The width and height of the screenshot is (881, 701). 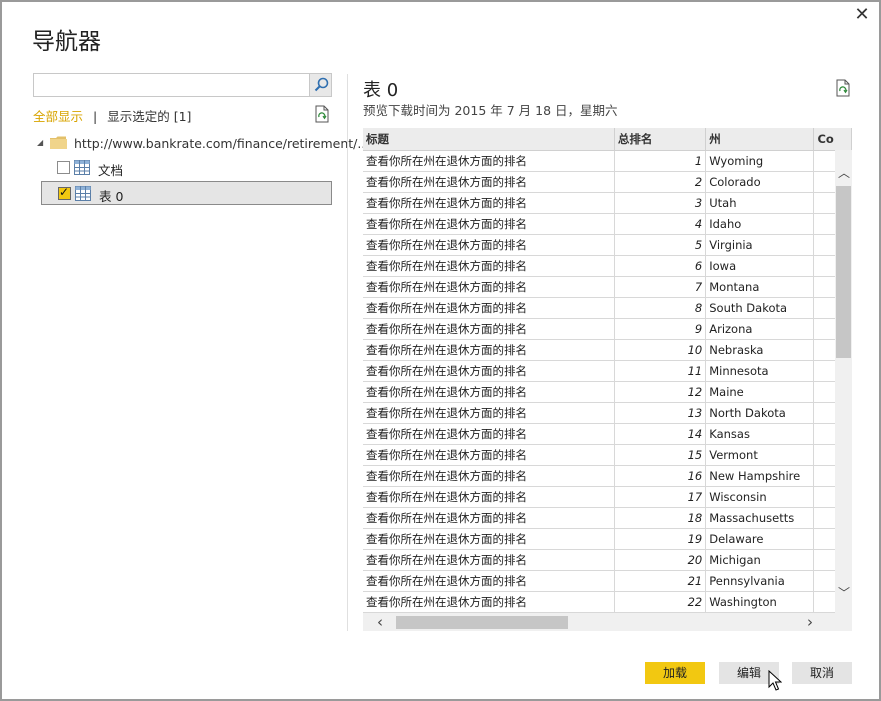 I want to click on table-row: 查看你所在州在退休方面的排名 17 Wisconsin, so click(x=607, y=497).